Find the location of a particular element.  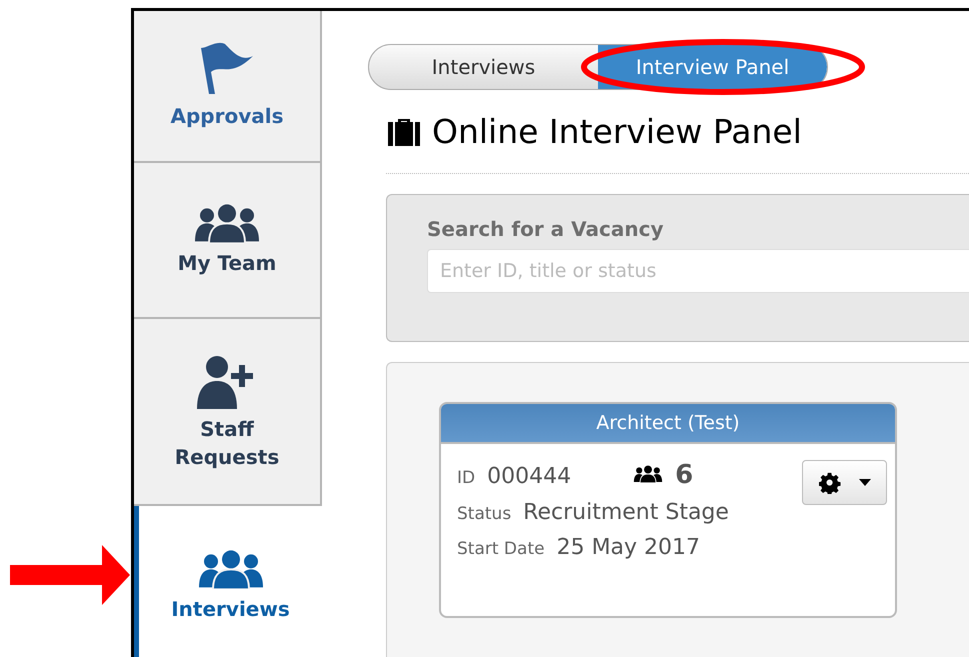

briefcase-icon is located at coordinates (404, 132).